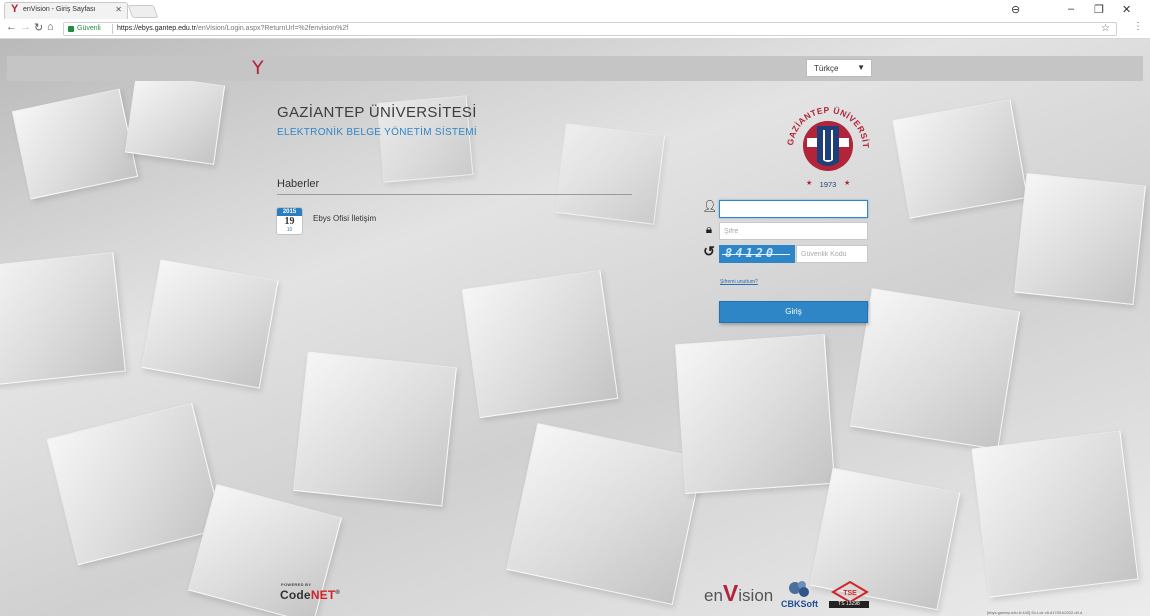 Image resolution: width=1150 pixels, height=616 pixels. I want to click on forward-icon: →, so click(25, 27).